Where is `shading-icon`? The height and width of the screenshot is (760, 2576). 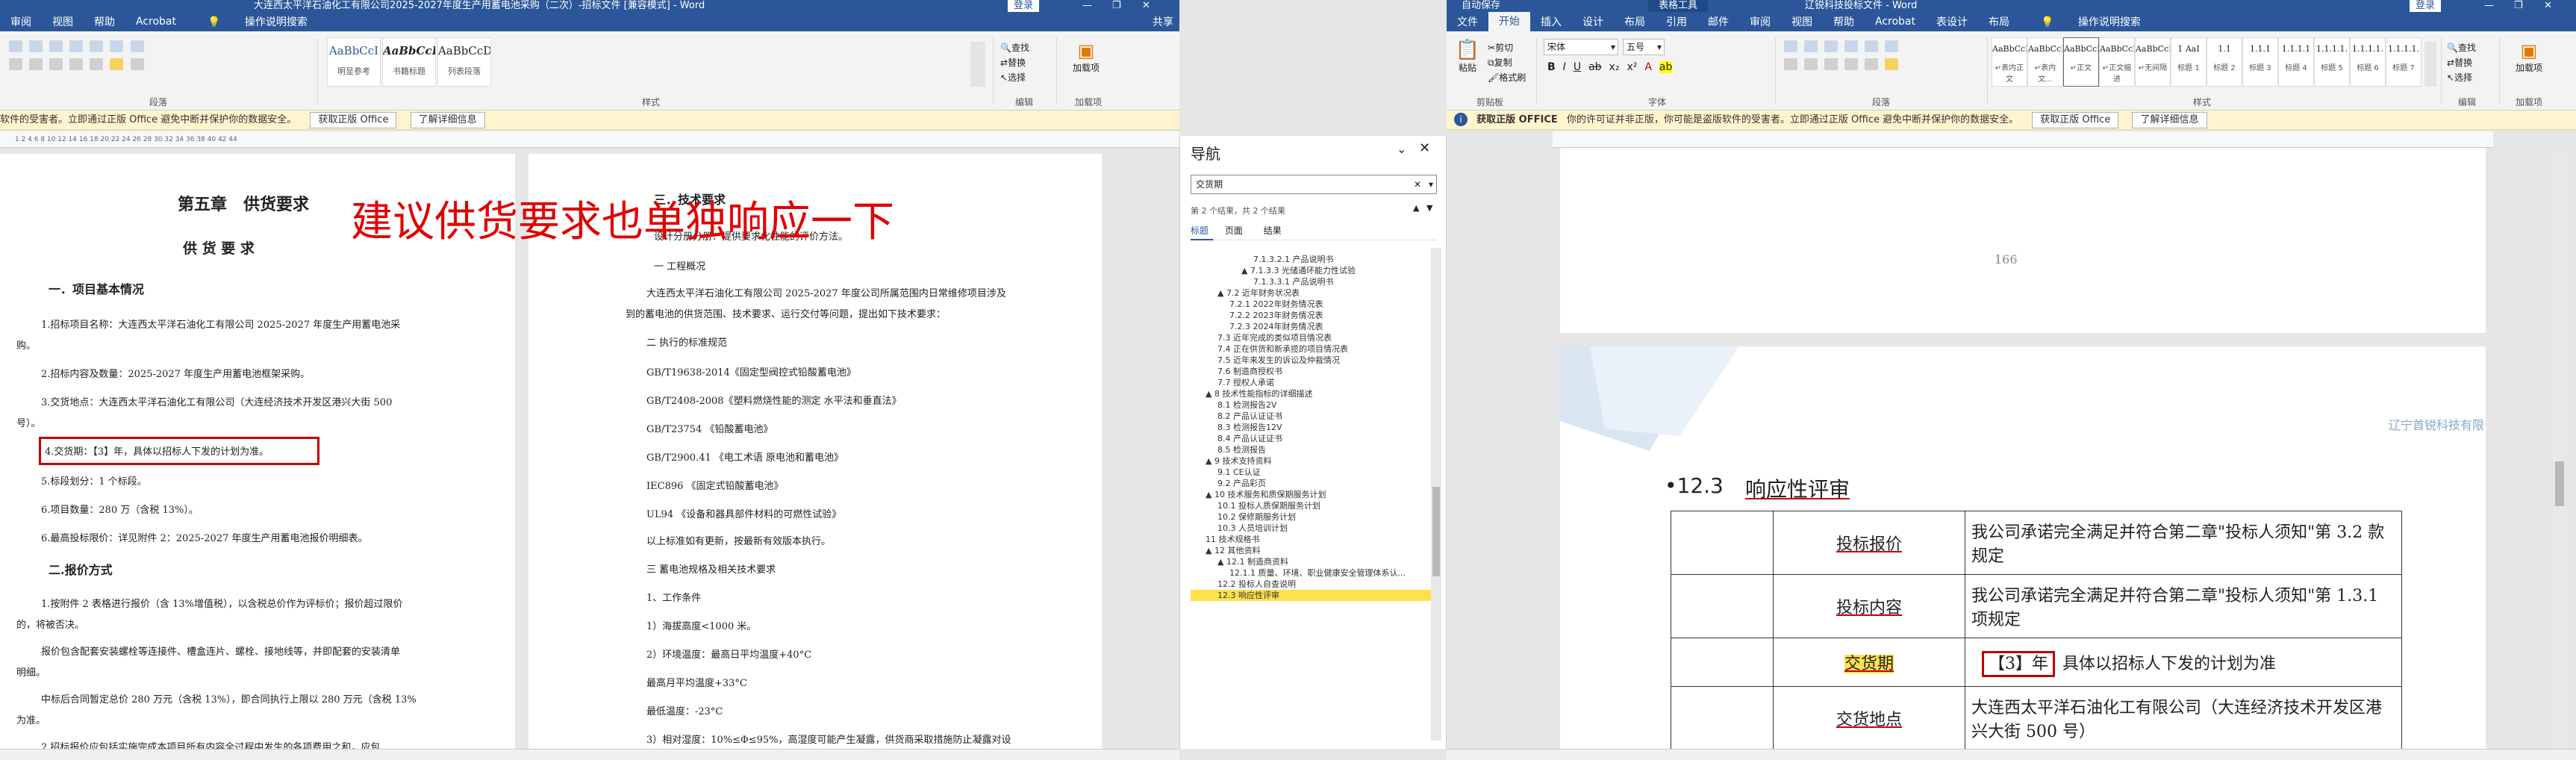
shading-icon is located at coordinates (117, 64).